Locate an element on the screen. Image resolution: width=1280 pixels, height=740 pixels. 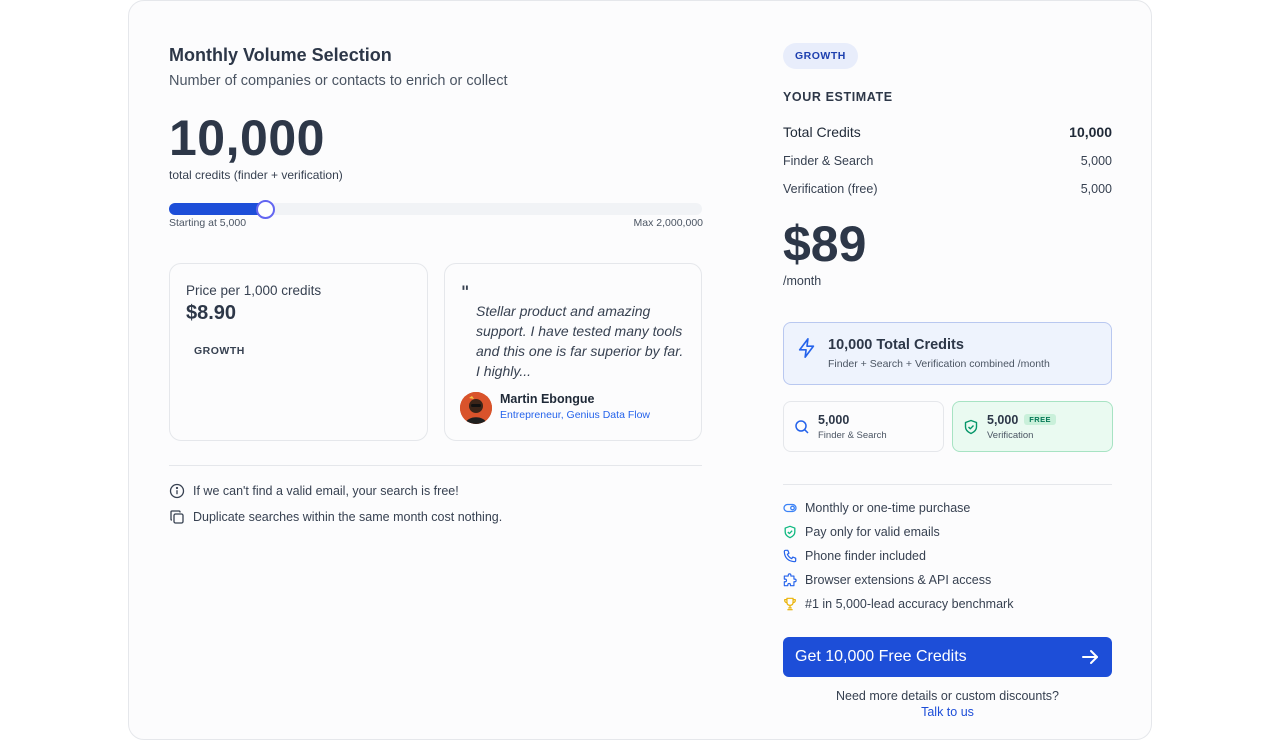
feature-item: Pay only for valid emails is located at coordinates (861, 532).